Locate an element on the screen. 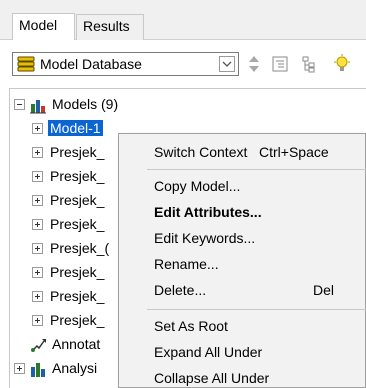  menu-item-delete: Delete... Del is located at coordinates (242, 290).